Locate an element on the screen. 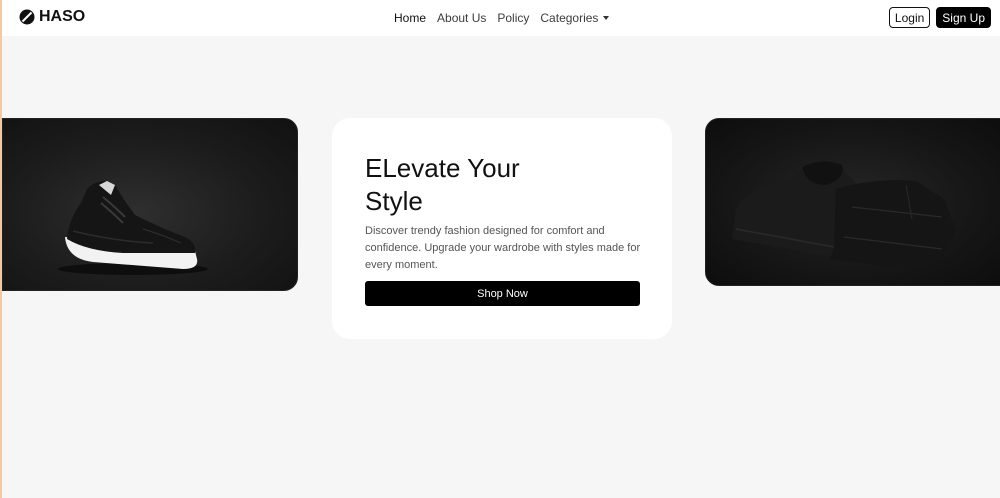 This screenshot has height=498, width=1000. brand-logo: HASO is located at coordinates (52, 17).